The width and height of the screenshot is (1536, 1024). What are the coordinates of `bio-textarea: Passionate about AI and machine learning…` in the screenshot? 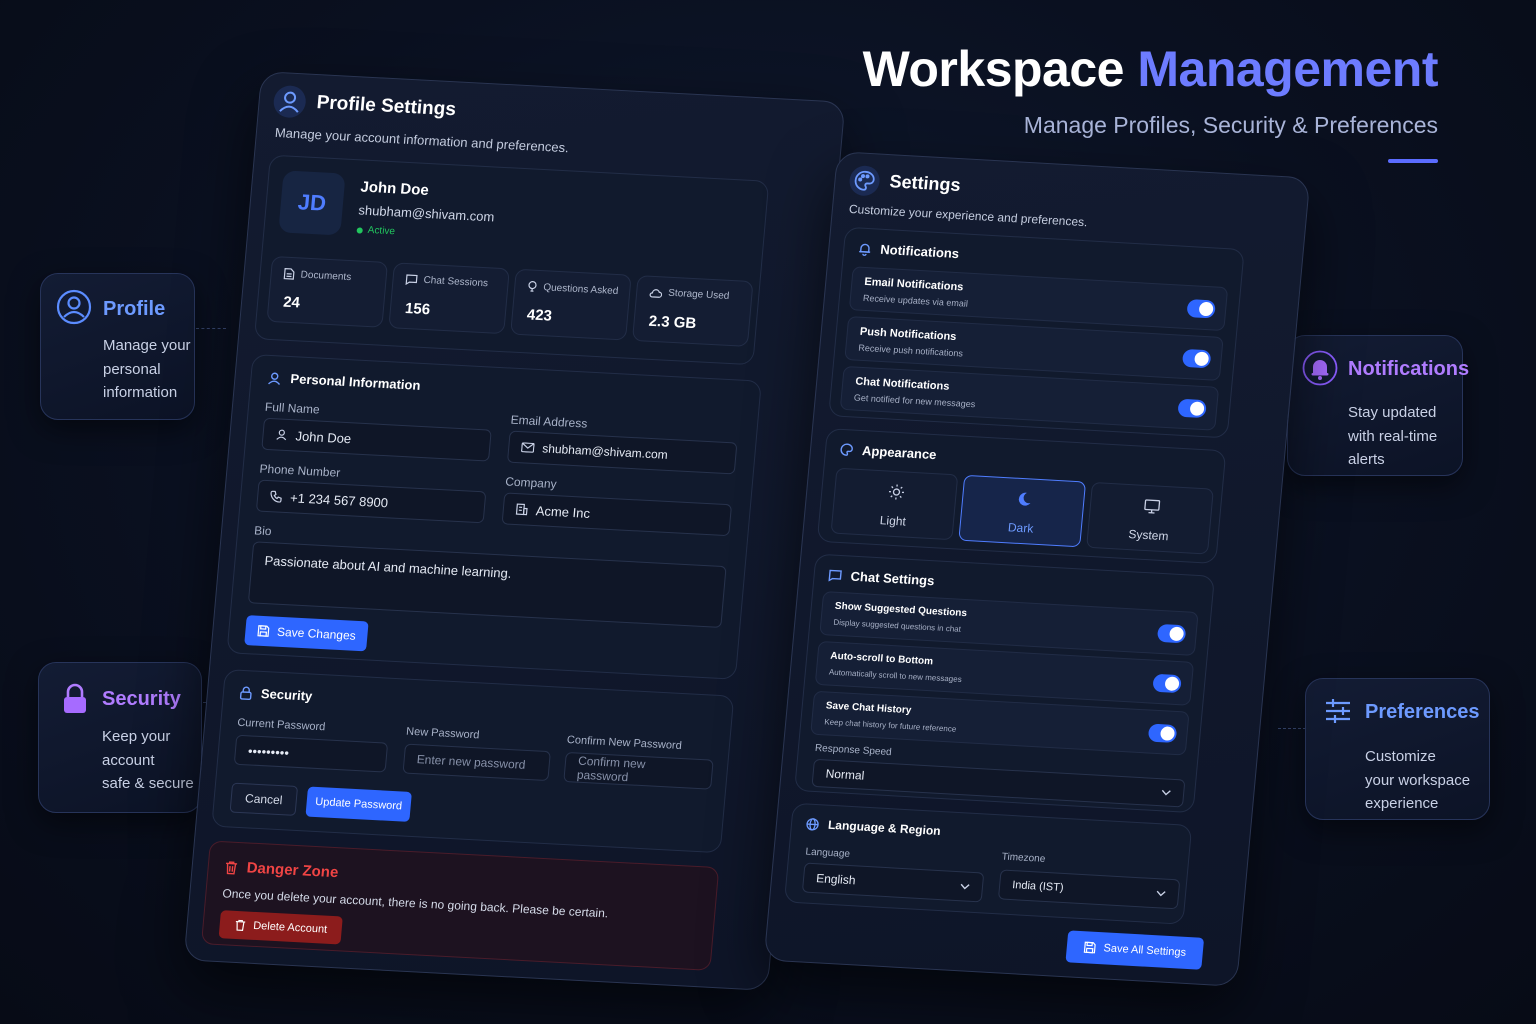 It's located at (487, 584).